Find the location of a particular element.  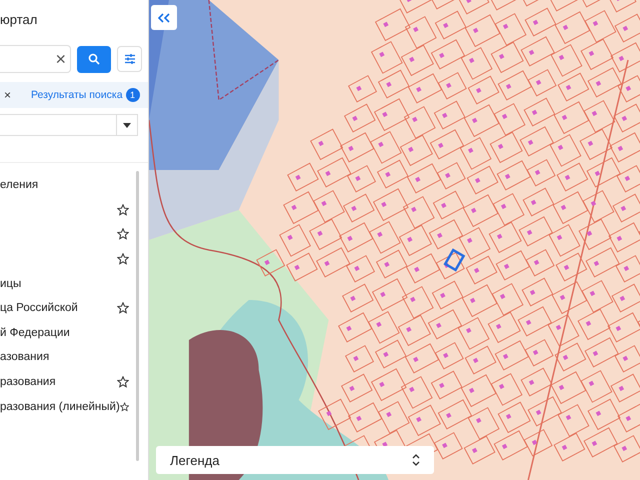

portal-title: юртал is located at coordinates (19, 20).